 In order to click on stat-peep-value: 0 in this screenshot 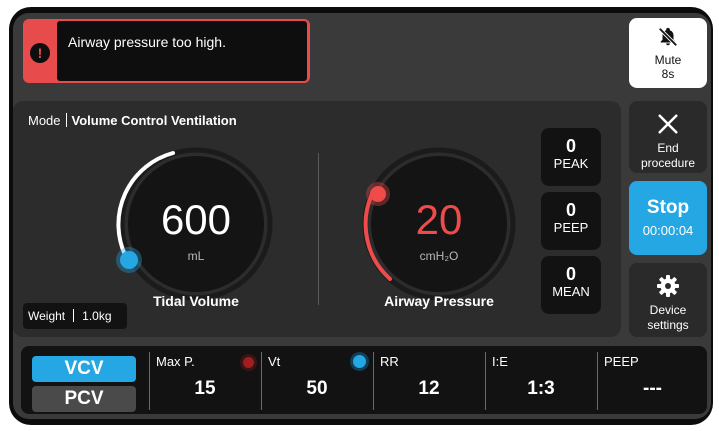, I will do `click(570, 210)`.